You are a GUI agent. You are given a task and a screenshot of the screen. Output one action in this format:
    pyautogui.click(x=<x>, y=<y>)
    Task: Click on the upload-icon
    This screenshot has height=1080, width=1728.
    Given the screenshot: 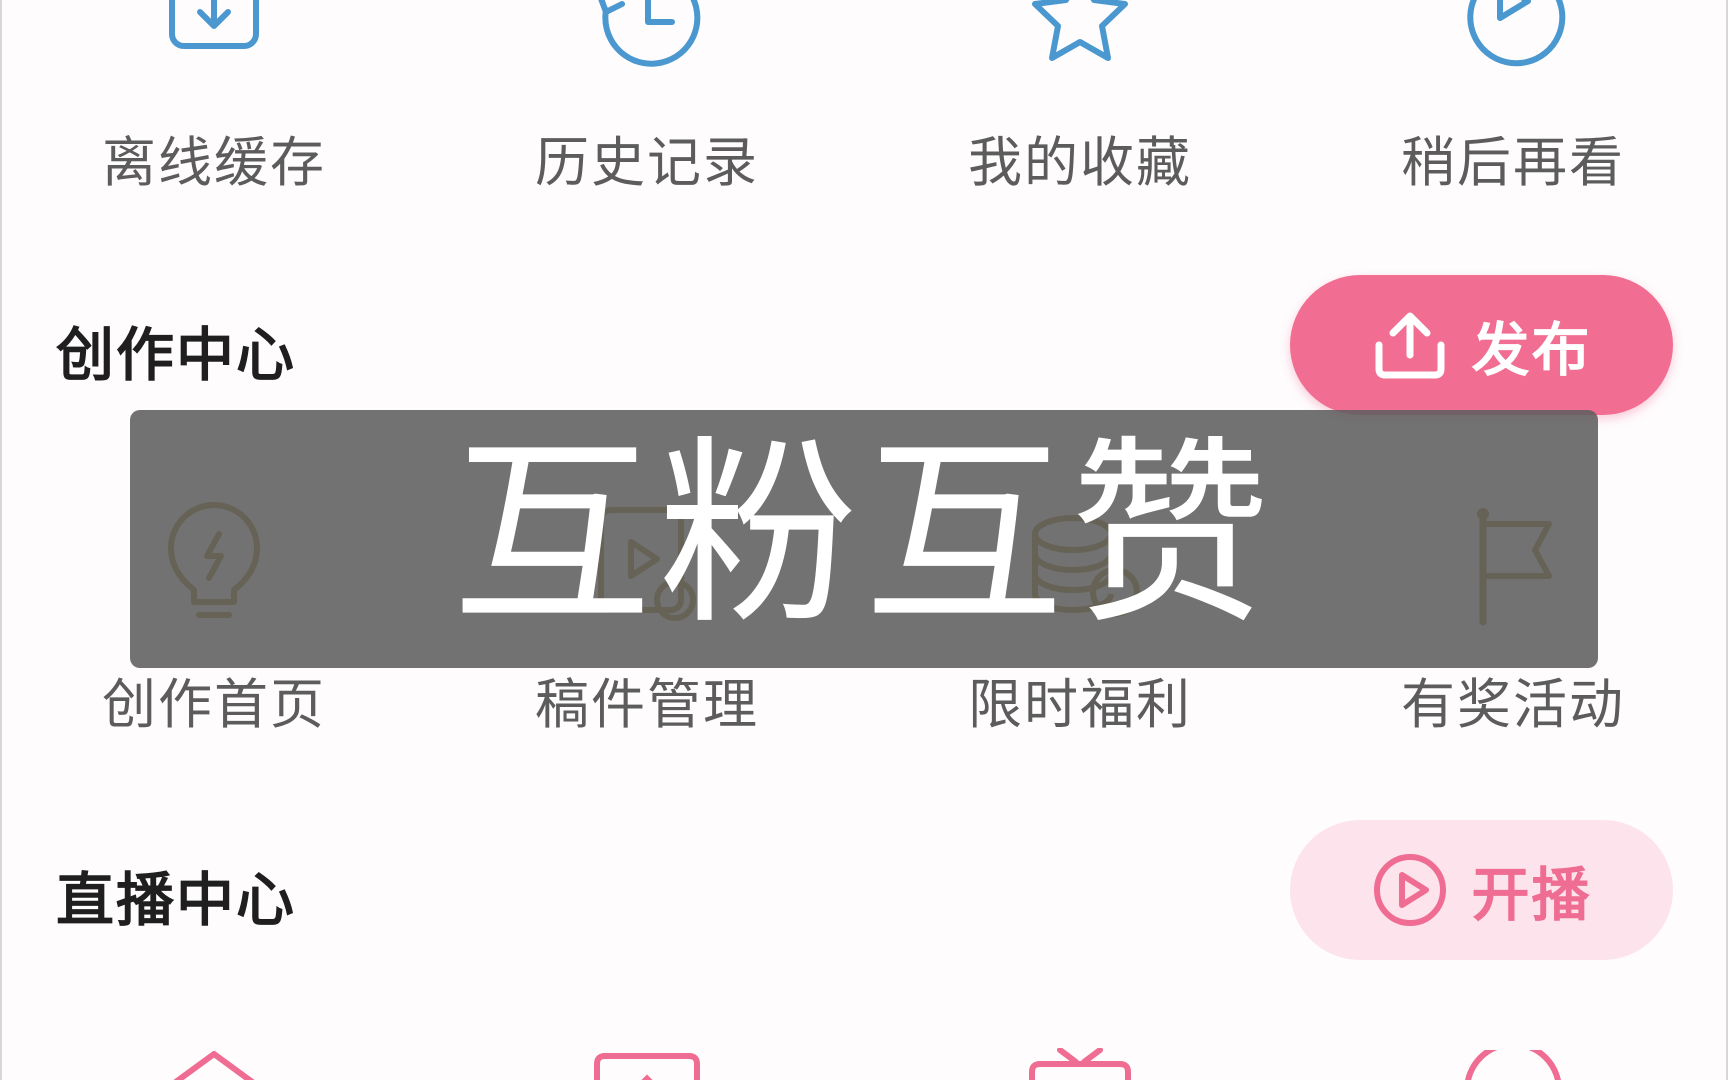 What is the action you would take?
    pyautogui.click(x=1410, y=345)
    